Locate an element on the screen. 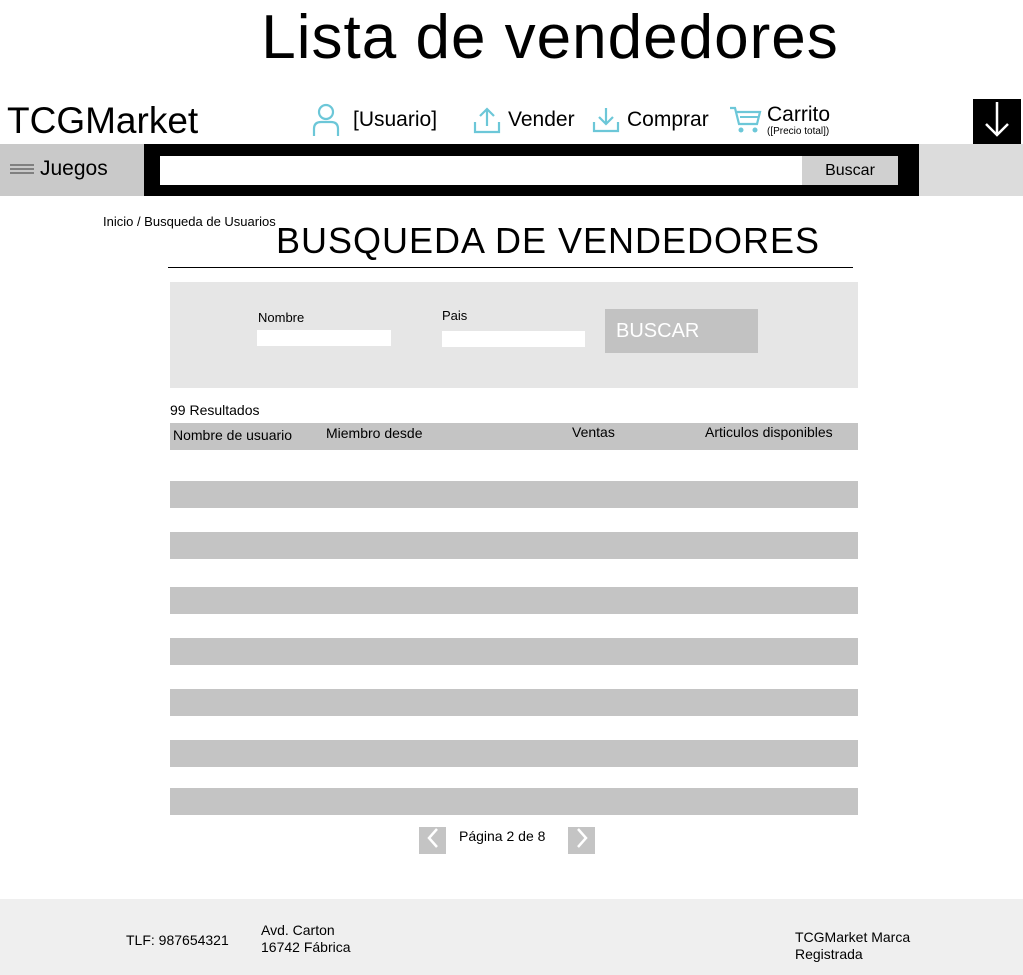  filter-panel: Nombre Pais BUSCAR is located at coordinates (514, 335).